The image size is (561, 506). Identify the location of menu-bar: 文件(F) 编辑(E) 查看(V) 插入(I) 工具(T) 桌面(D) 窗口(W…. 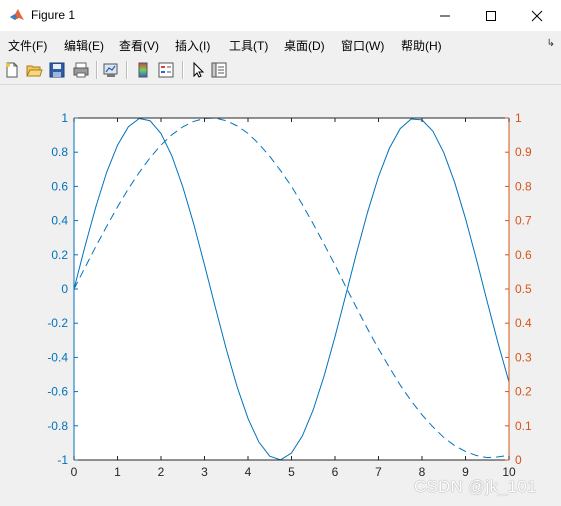
(280, 43).